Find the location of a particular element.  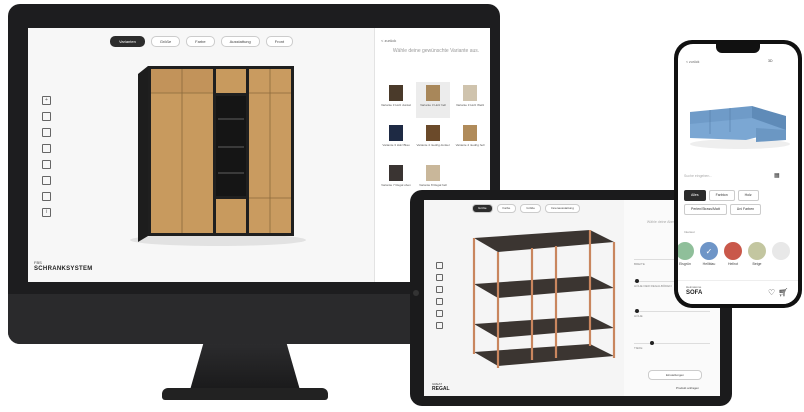

variant-item: Variante 3 Holz Weiß is located at coordinates (470, 100).